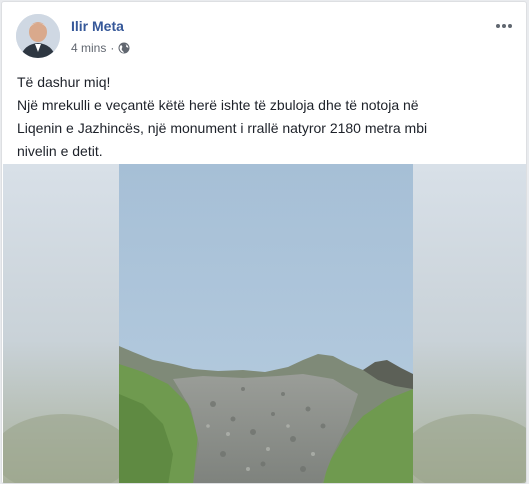  What do you see at coordinates (504, 26) in the screenshot?
I see `more-options-icon` at bounding box center [504, 26].